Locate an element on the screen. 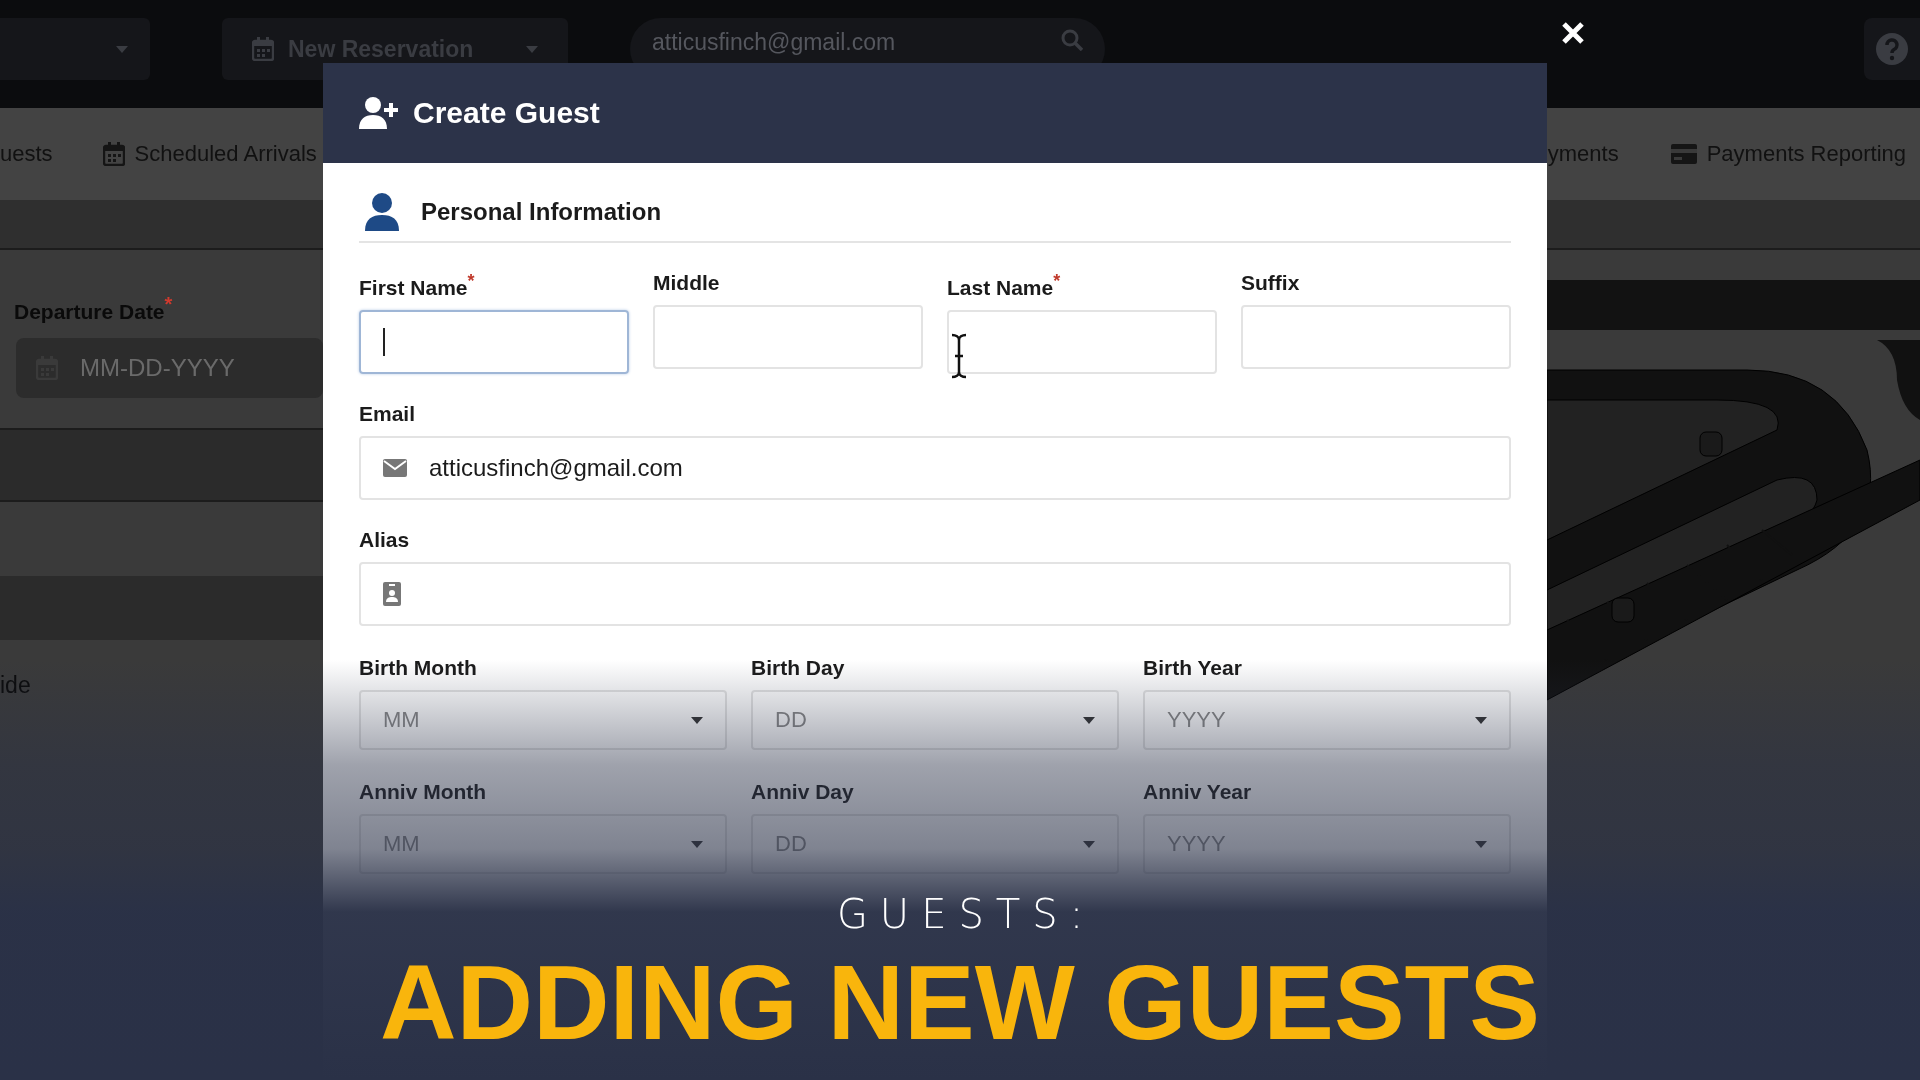 This screenshot has width=1920, height=1080. field-label: First Name$^{*}$ is located at coordinates (417, 285).